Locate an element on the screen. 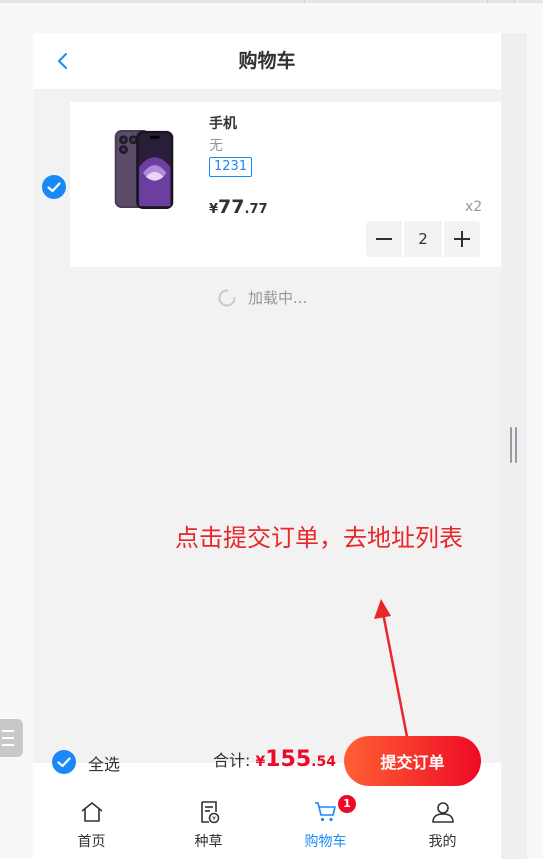  page-title: 购物车 is located at coordinates (267, 61).